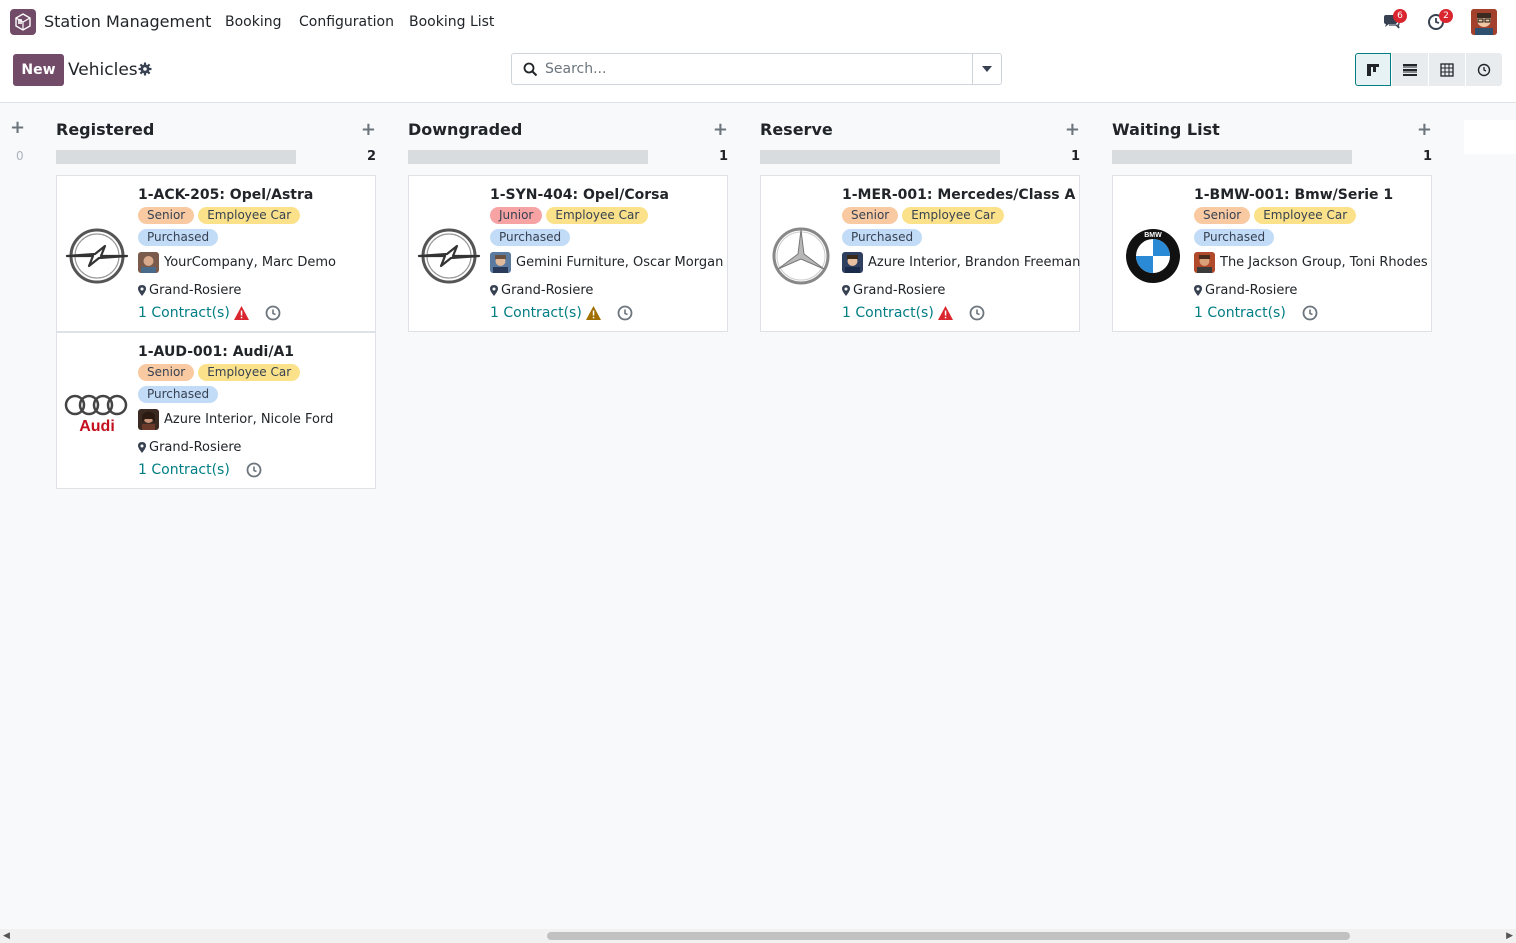 This screenshot has width=1516, height=943. I want to click on mercedes-logo, so click(801, 256).